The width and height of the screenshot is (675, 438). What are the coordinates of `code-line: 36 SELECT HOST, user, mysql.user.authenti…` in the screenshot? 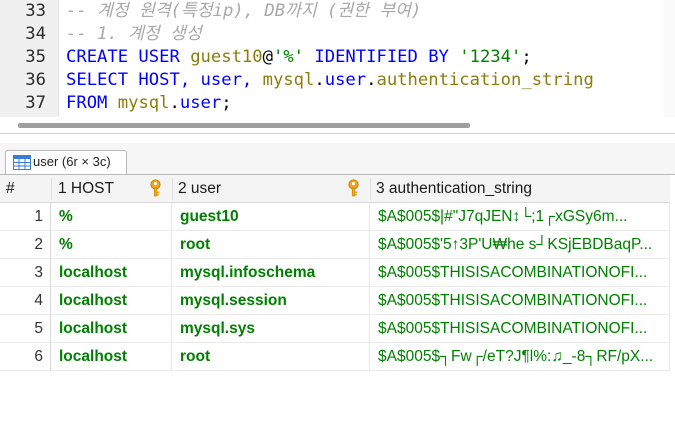 It's located at (337, 80).